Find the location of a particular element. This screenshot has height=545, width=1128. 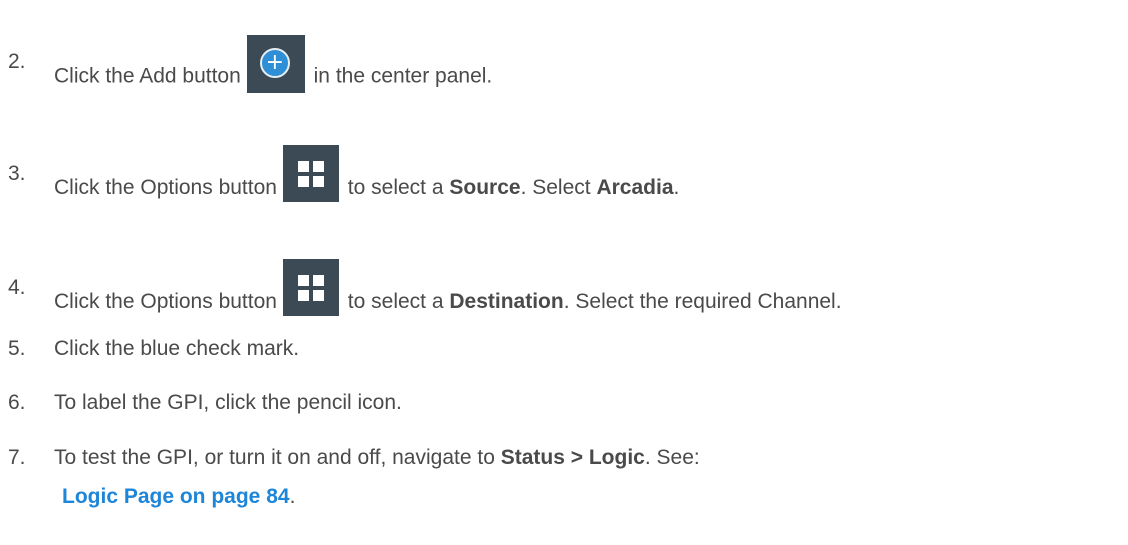

step-number: 6. is located at coordinates (17, 402).